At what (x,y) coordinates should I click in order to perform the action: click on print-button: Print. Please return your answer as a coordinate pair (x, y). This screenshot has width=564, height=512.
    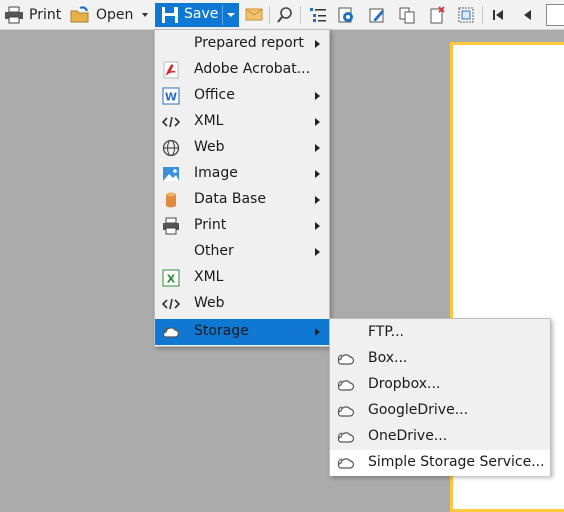
    Looking at the image, I should click on (32, 15).